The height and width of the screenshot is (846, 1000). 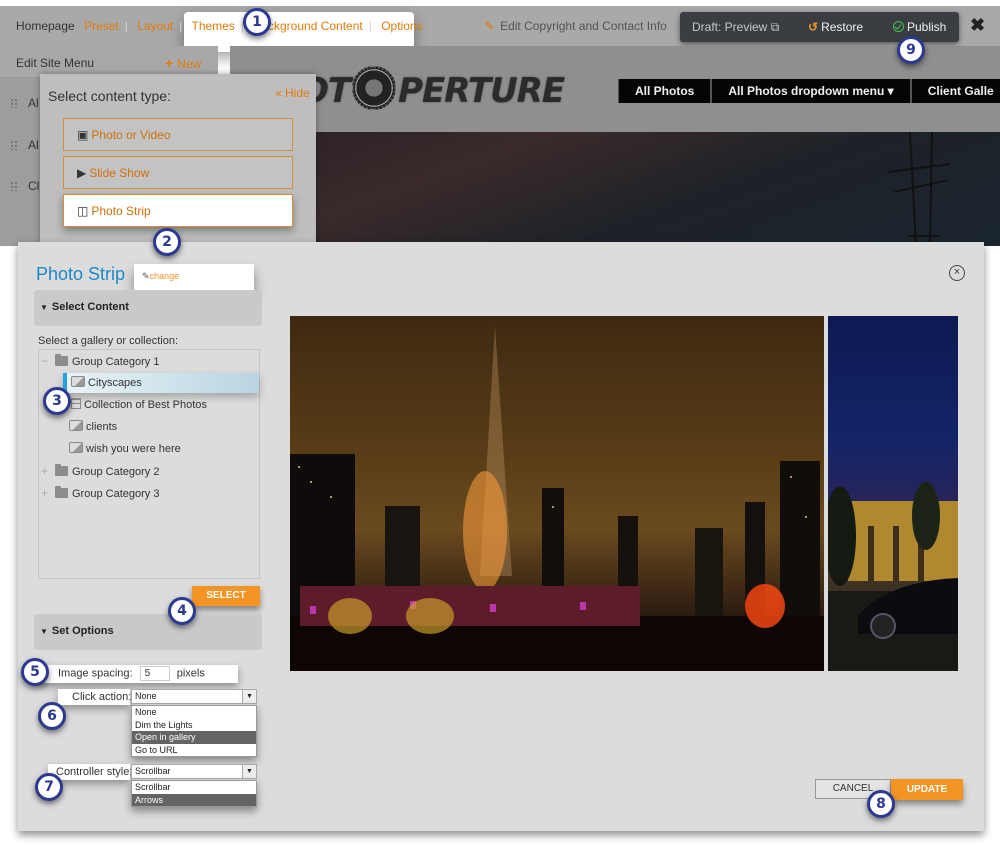 I want to click on option-label: Photo Strip, so click(x=121, y=211).